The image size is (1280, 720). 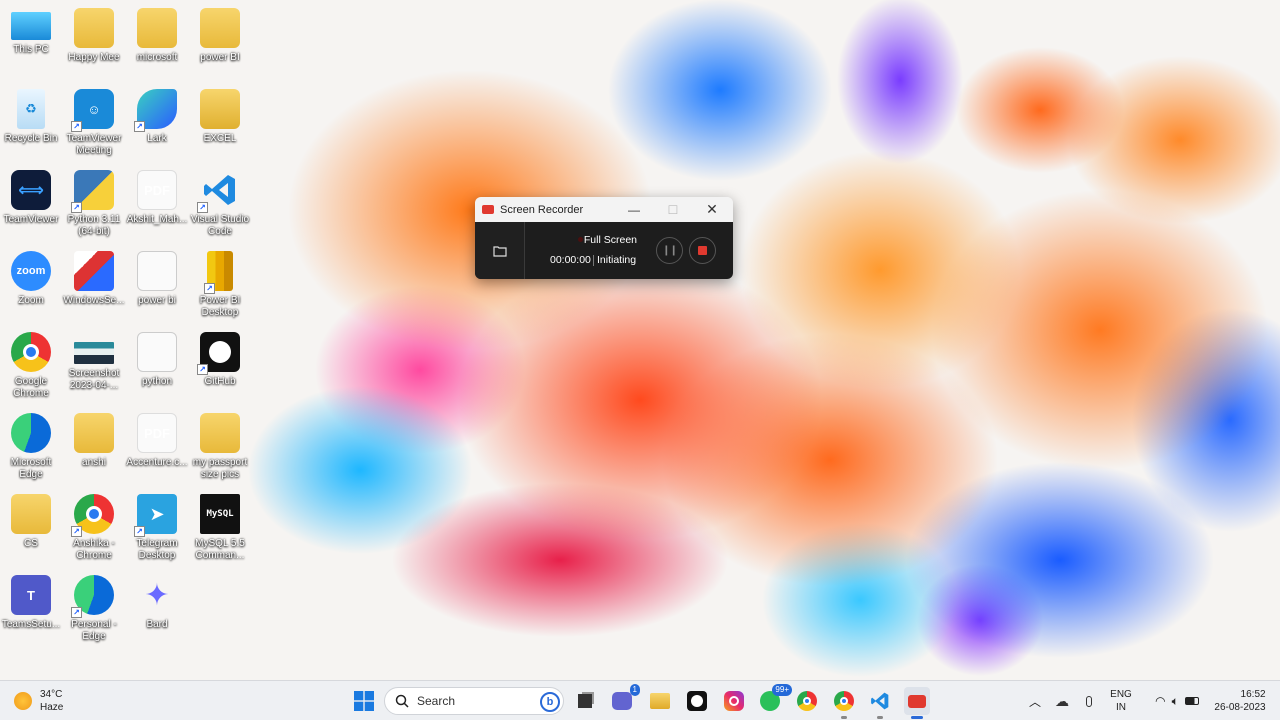 What do you see at coordinates (220, 447) in the screenshot?
I see `desktop-icon-passport-pics: my passport size pics` at bounding box center [220, 447].